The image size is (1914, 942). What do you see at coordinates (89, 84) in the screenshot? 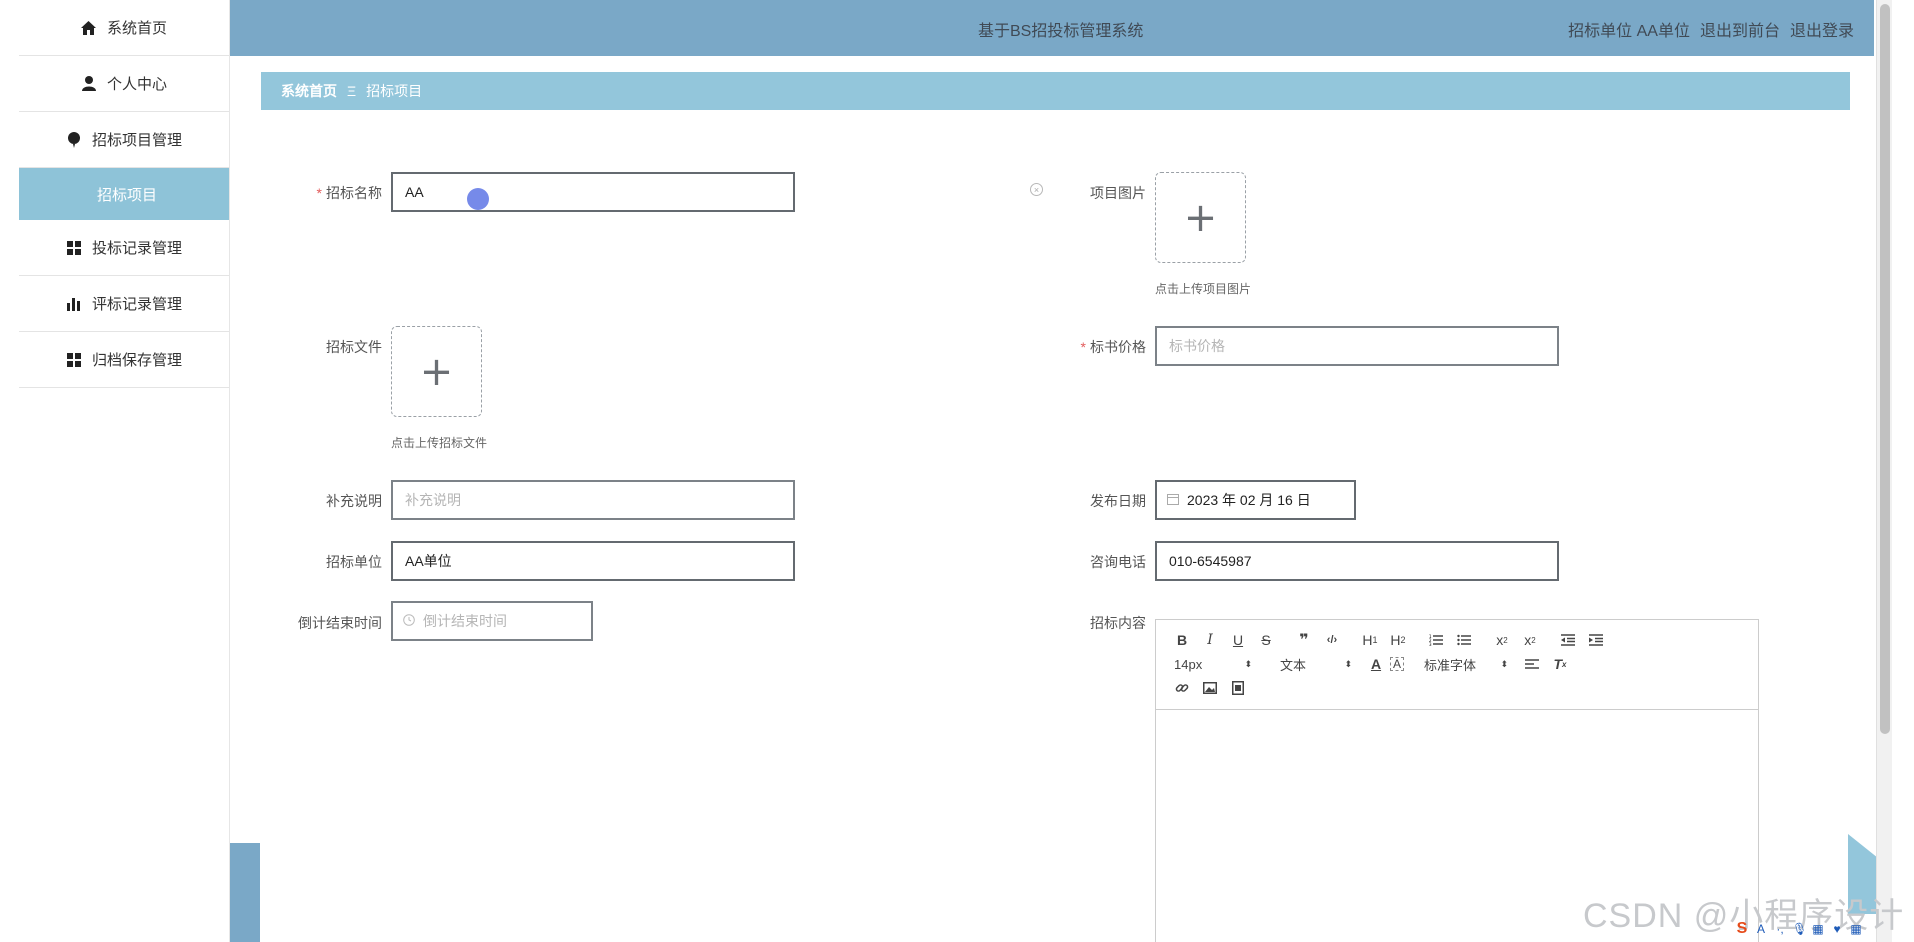
I see `user-icon` at bounding box center [89, 84].